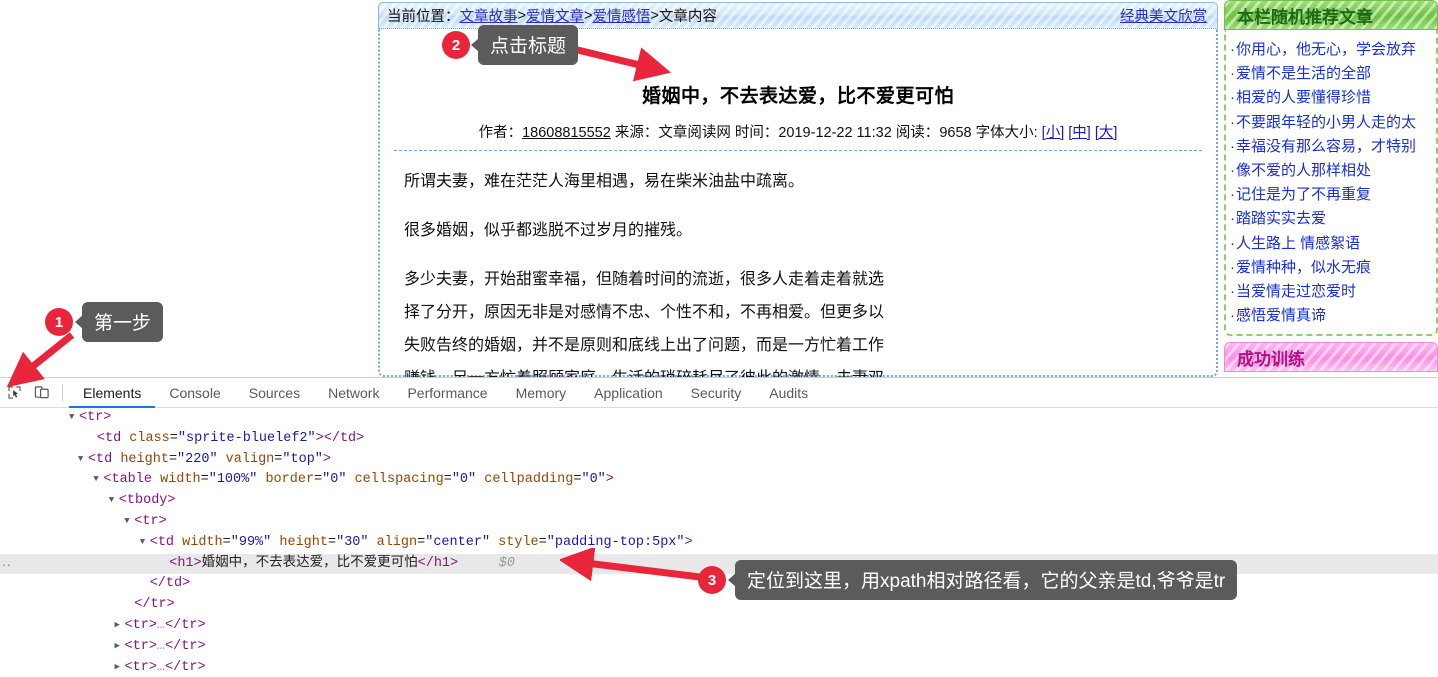 The height and width of the screenshot is (677, 1438). Describe the element at coordinates (1332, 316) in the screenshot. I see `list-item: ·感悟爱情真谛` at that location.